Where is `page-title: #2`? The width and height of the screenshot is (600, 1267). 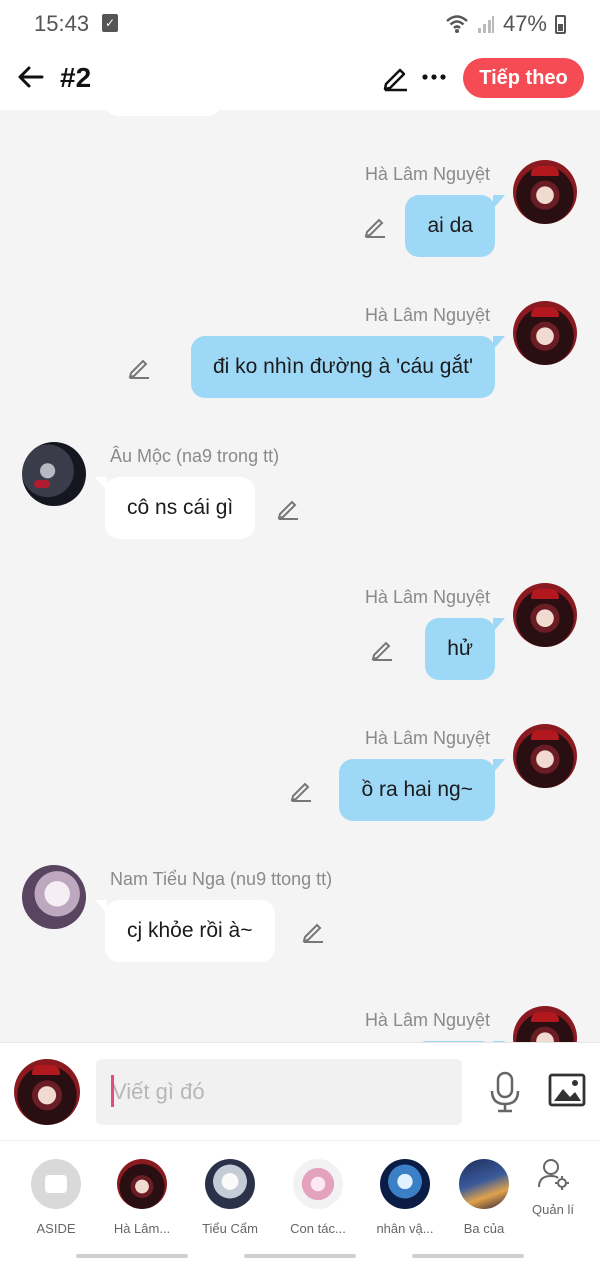 page-title: #2 is located at coordinates (76, 77).